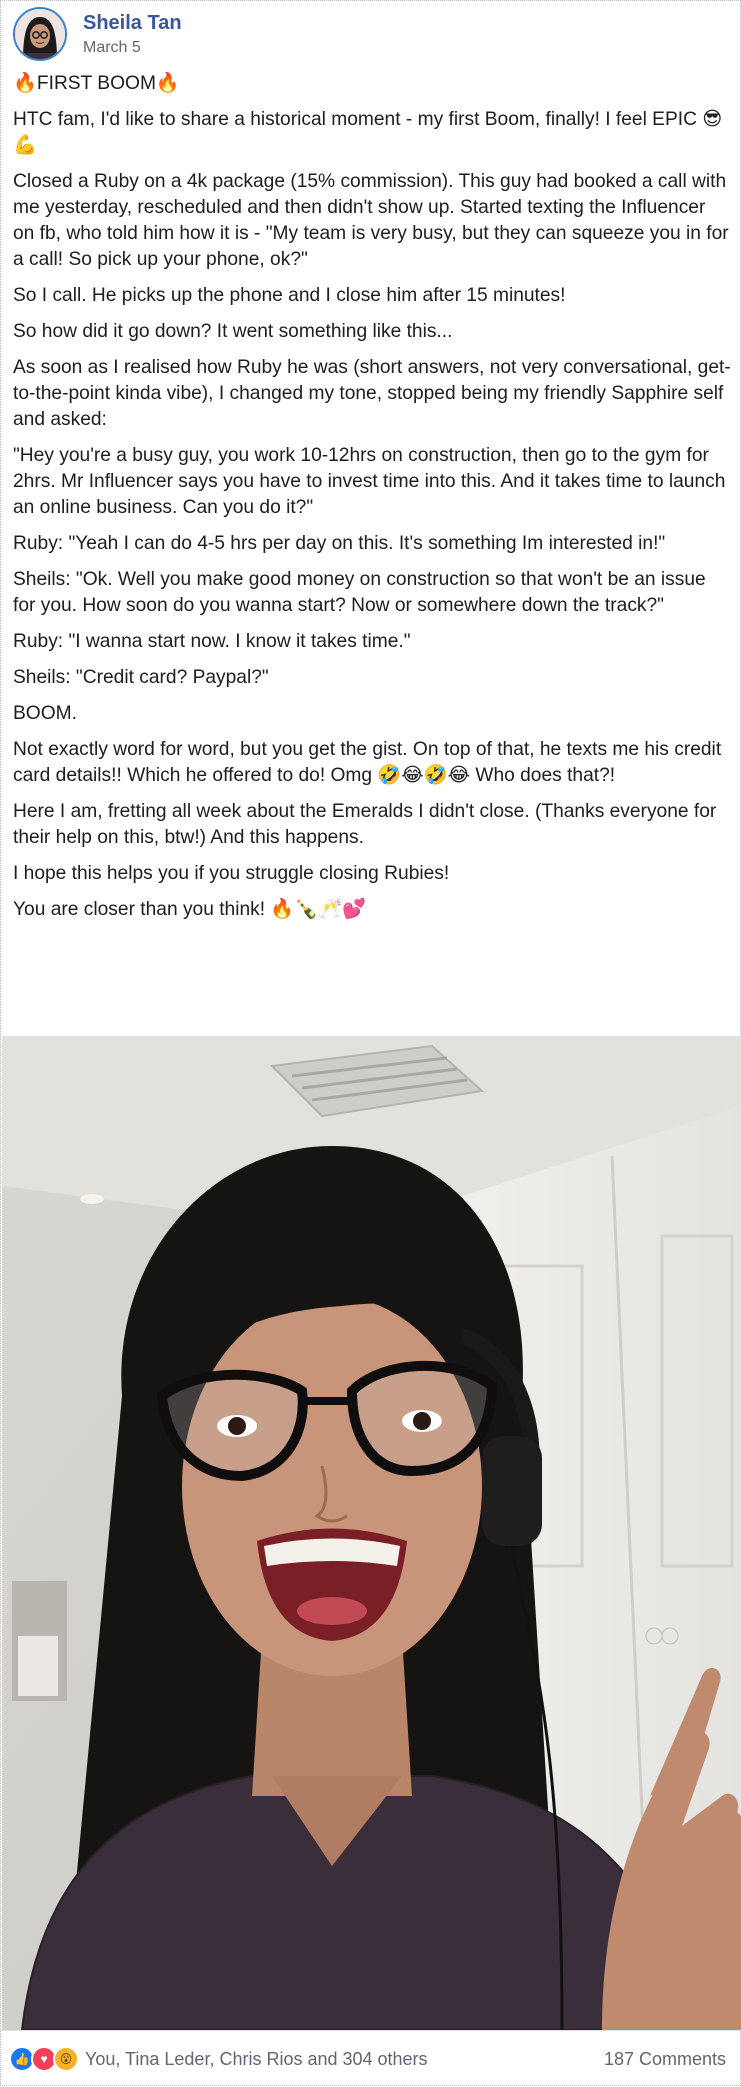 The width and height of the screenshot is (741, 2087). Describe the element at coordinates (45, 713) in the screenshot. I see `post-paragraph: BOOM.` at that location.